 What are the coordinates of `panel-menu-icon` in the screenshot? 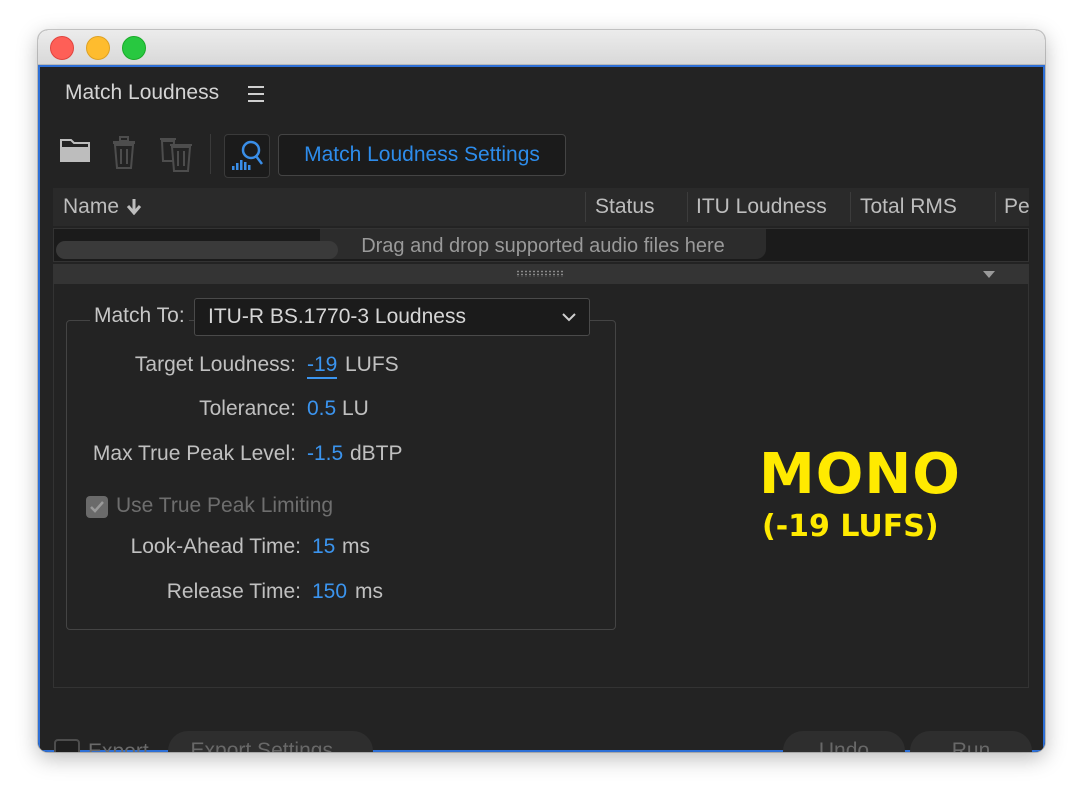 It's located at (256, 96).